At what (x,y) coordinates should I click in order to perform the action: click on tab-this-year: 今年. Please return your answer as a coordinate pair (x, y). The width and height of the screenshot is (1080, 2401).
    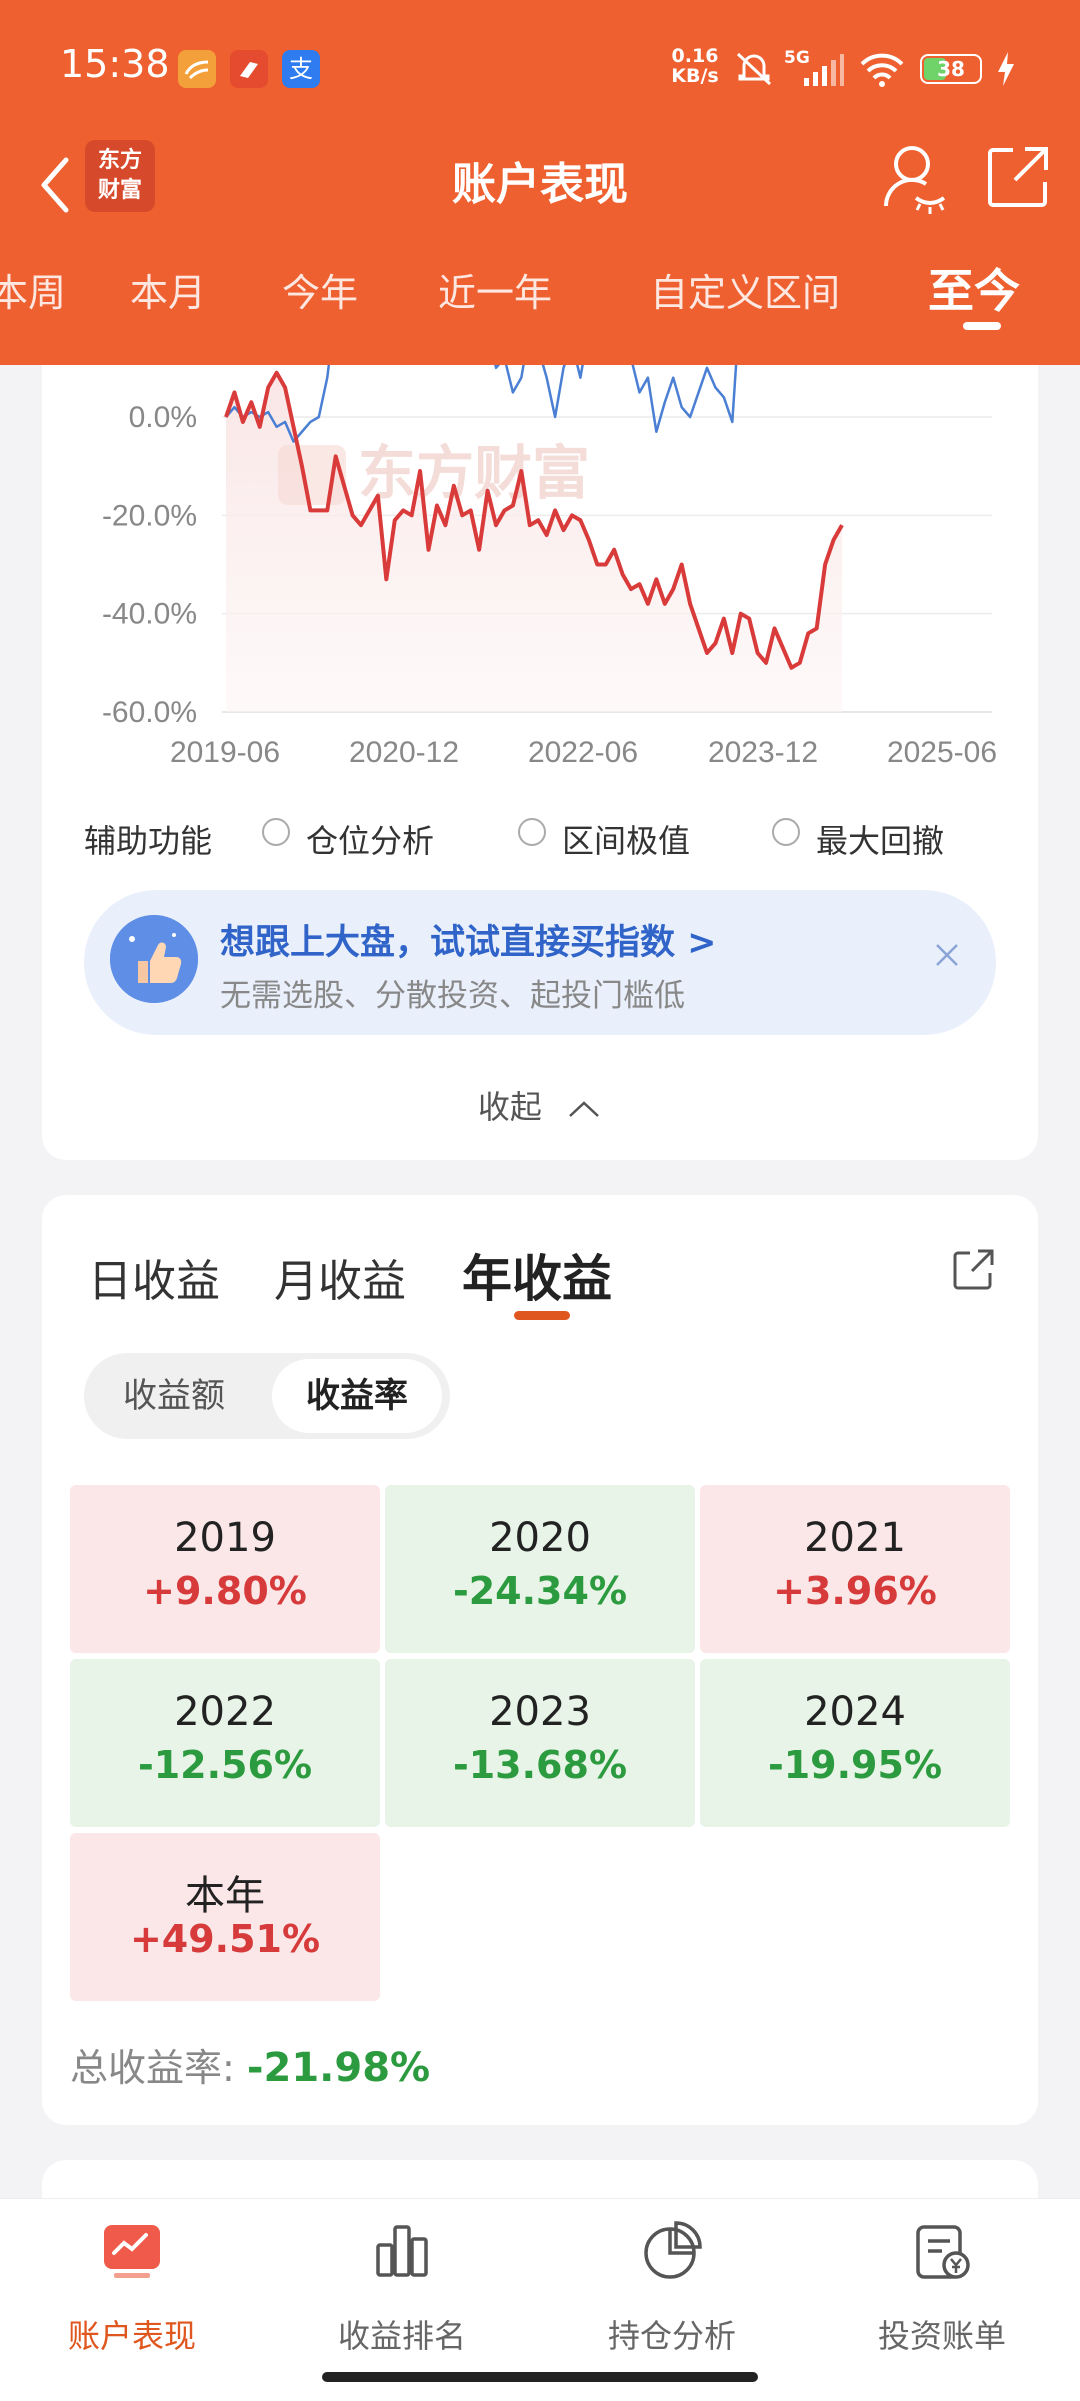
    Looking at the image, I should click on (320, 289).